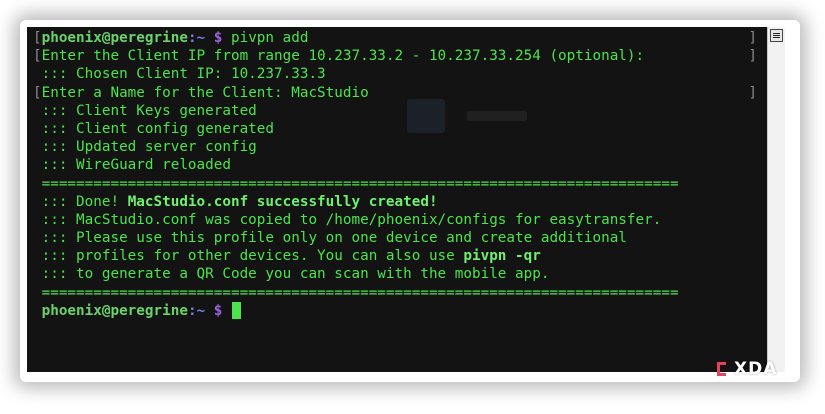 This screenshot has height=414, width=825. What do you see at coordinates (145, 147) in the screenshot?
I see `output-line-server: ::: Updated server config` at bounding box center [145, 147].